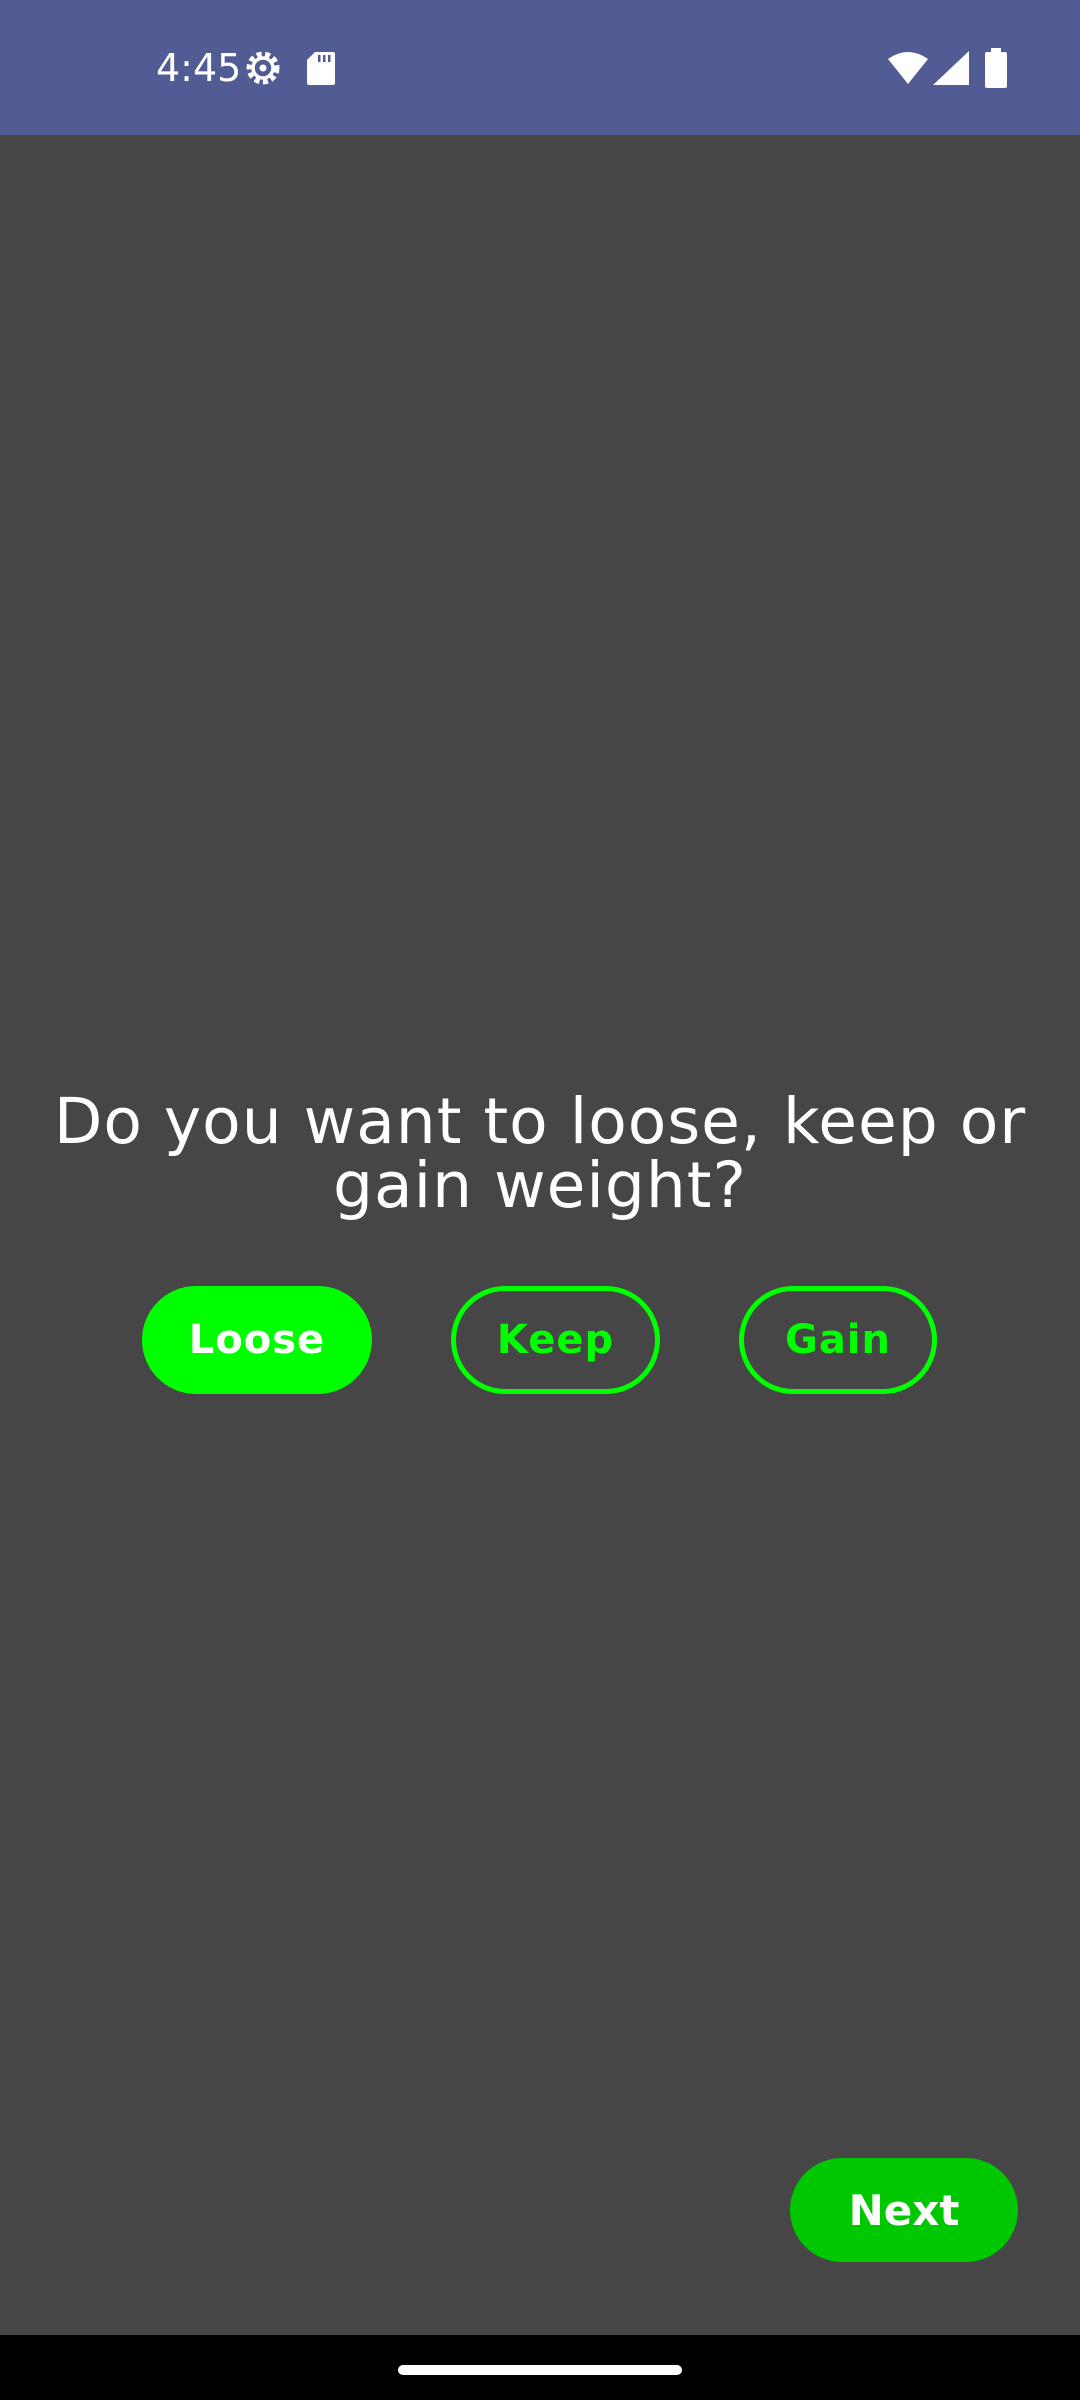  Describe the element at coordinates (263, 68) in the screenshot. I see `gear-icon` at that location.